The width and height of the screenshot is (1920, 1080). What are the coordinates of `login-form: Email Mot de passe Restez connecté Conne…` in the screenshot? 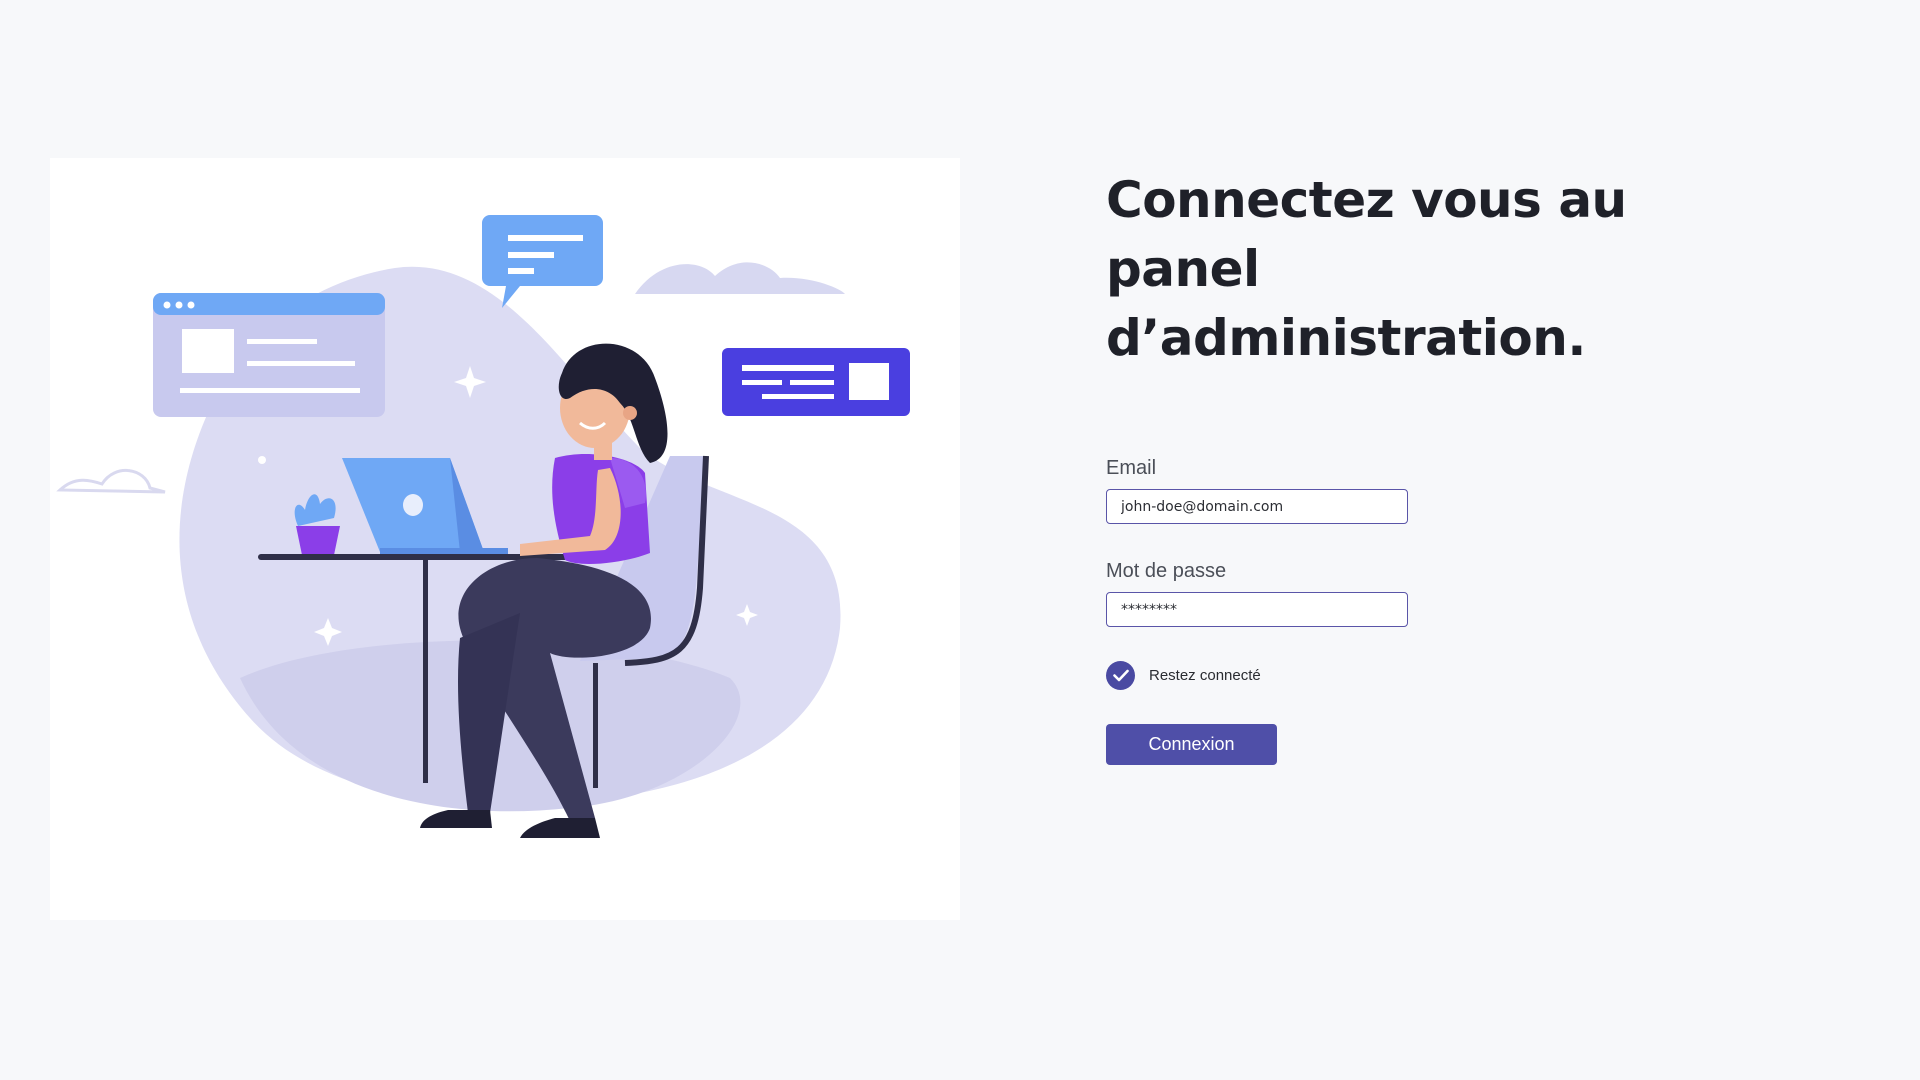 It's located at (1257, 611).